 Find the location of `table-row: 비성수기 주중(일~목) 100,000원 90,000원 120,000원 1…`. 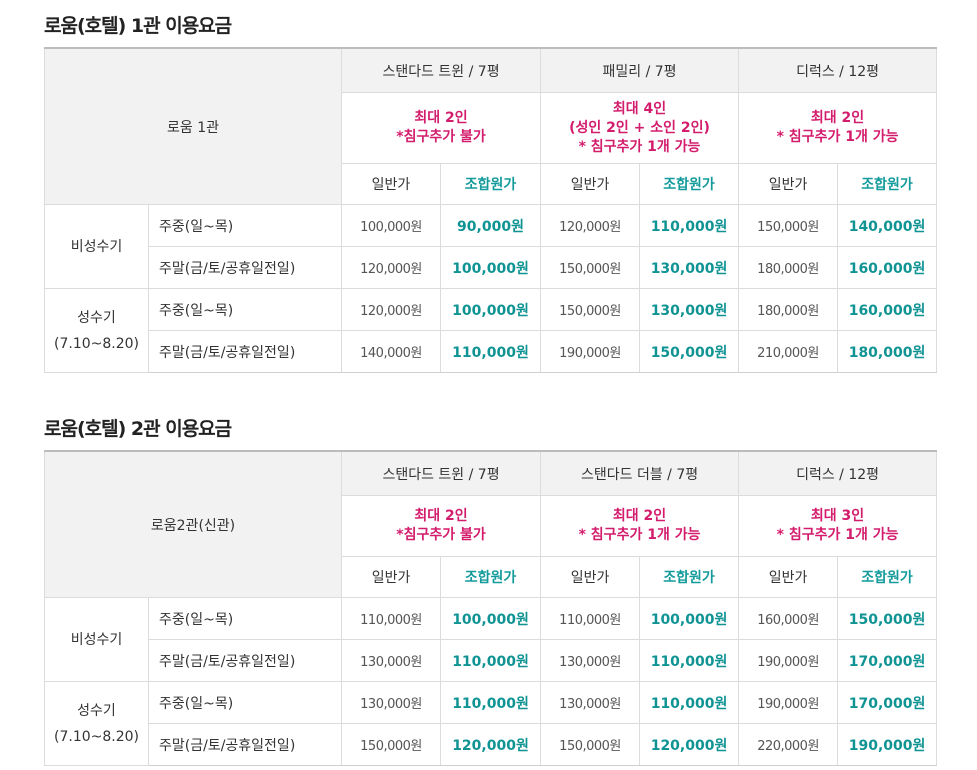

table-row: 비성수기 주중(일~목) 100,000원 90,000원 120,000원 1… is located at coordinates (491, 246).